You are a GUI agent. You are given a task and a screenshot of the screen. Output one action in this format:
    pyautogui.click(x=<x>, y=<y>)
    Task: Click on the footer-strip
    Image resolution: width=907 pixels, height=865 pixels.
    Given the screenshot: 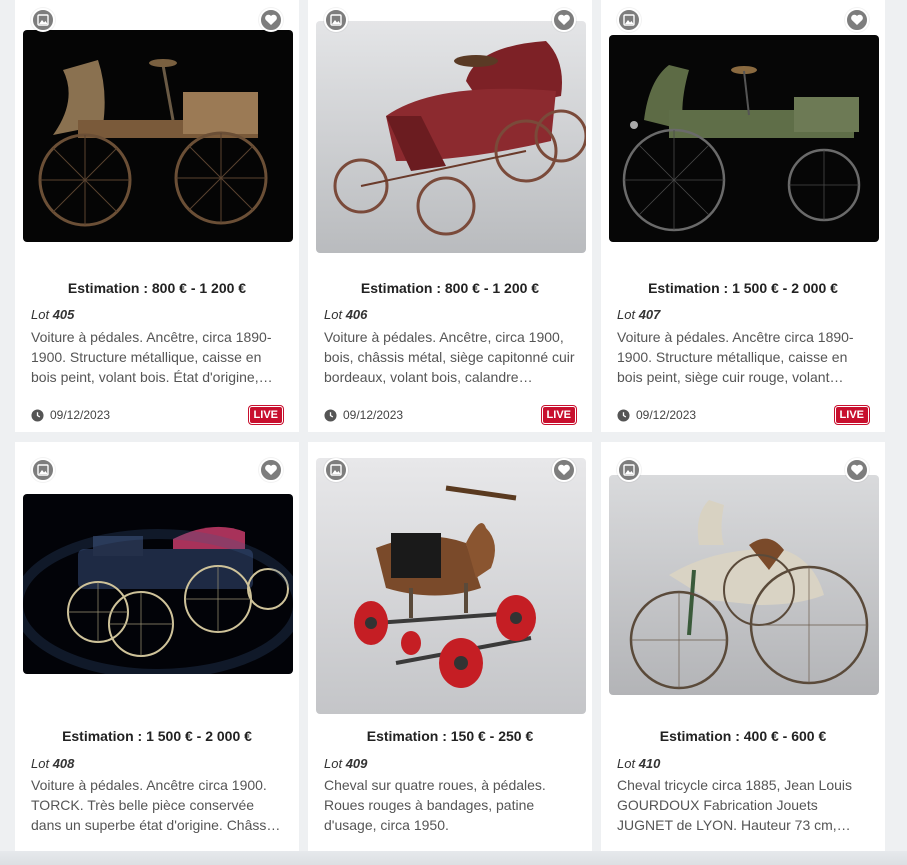 What is the action you would take?
    pyautogui.click(x=453, y=858)
    